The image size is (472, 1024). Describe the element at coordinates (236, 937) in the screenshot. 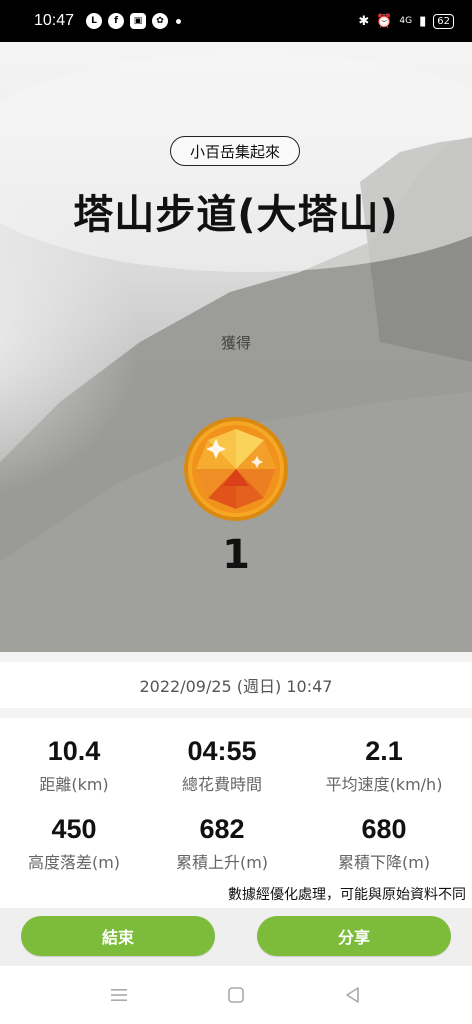

I see `action-bar: 結束 分享` at that location.